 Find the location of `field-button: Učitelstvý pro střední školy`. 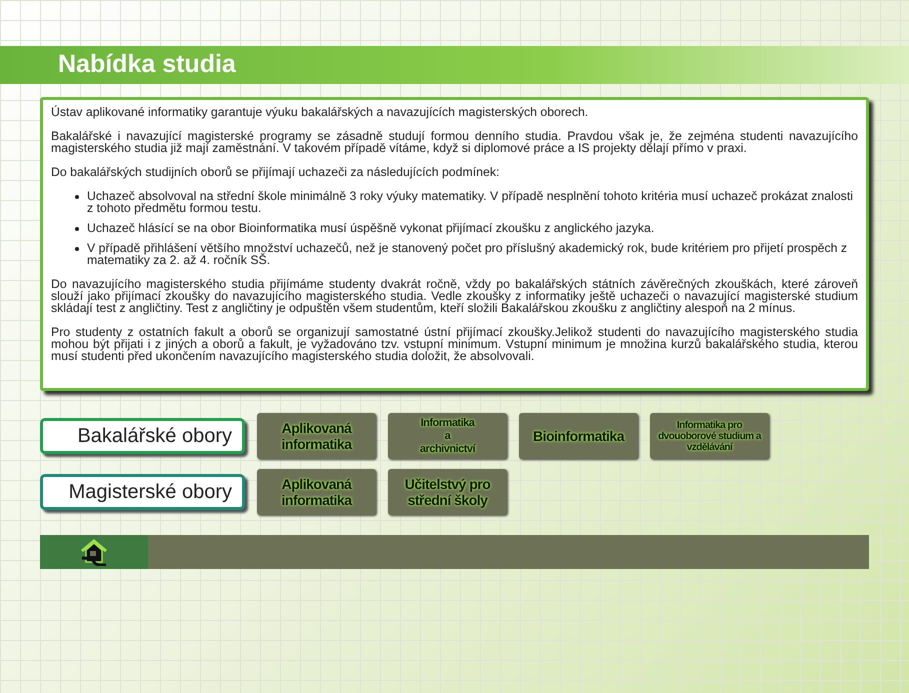

field-button: Učitelstvý pro střední školy is located at coordinates (447, 492).